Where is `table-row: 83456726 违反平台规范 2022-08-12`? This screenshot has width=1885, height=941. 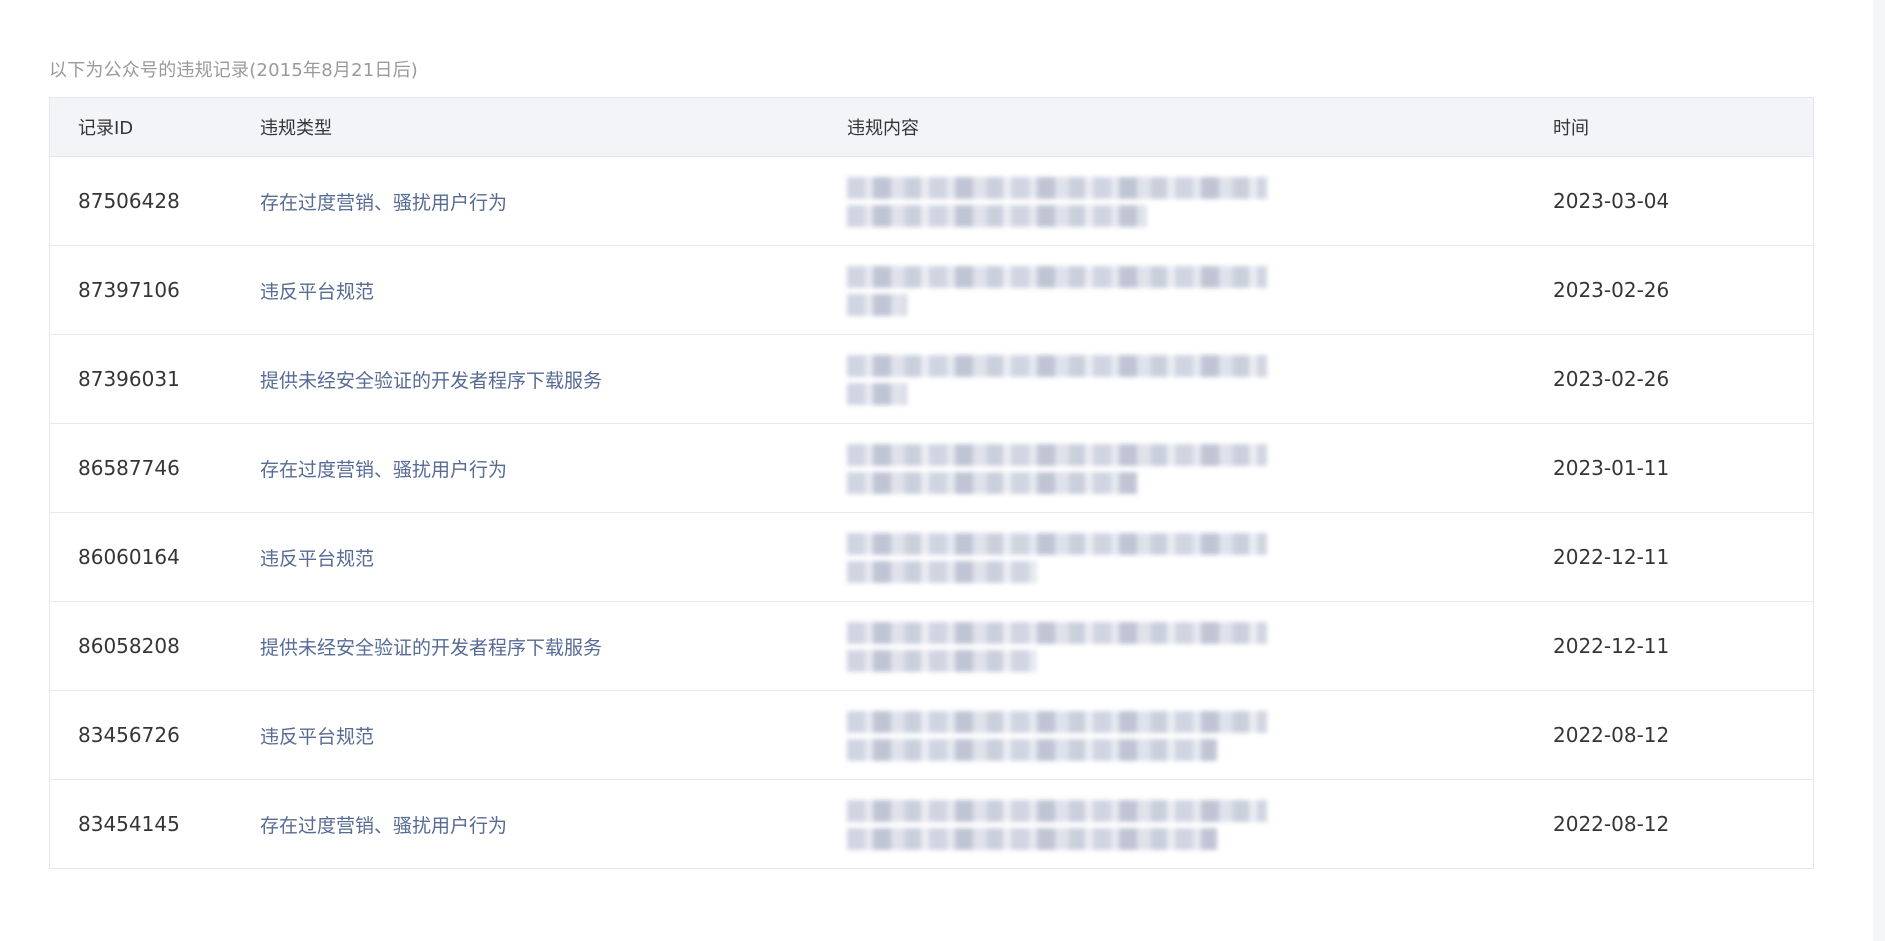
table-row: 83456726 违反平台规范 2022-08-12 is located at coordinates (931, 735).